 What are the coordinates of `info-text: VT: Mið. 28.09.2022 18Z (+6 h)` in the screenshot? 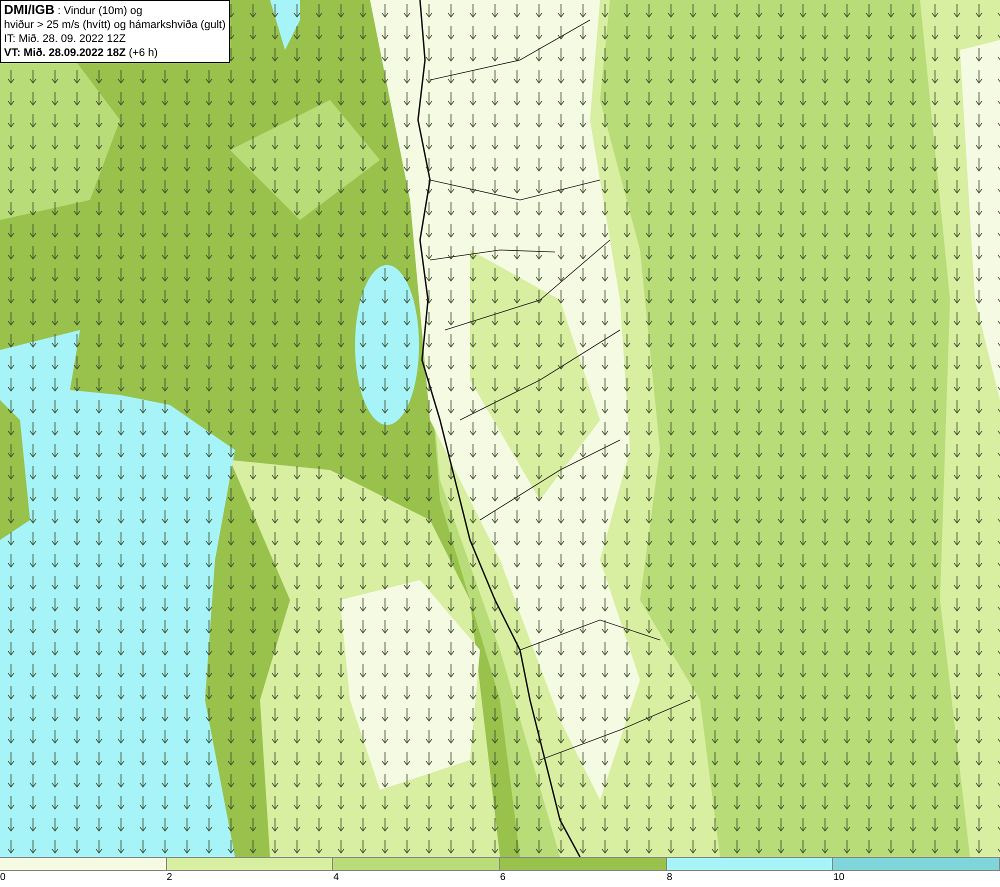 It's located at (81, 53).